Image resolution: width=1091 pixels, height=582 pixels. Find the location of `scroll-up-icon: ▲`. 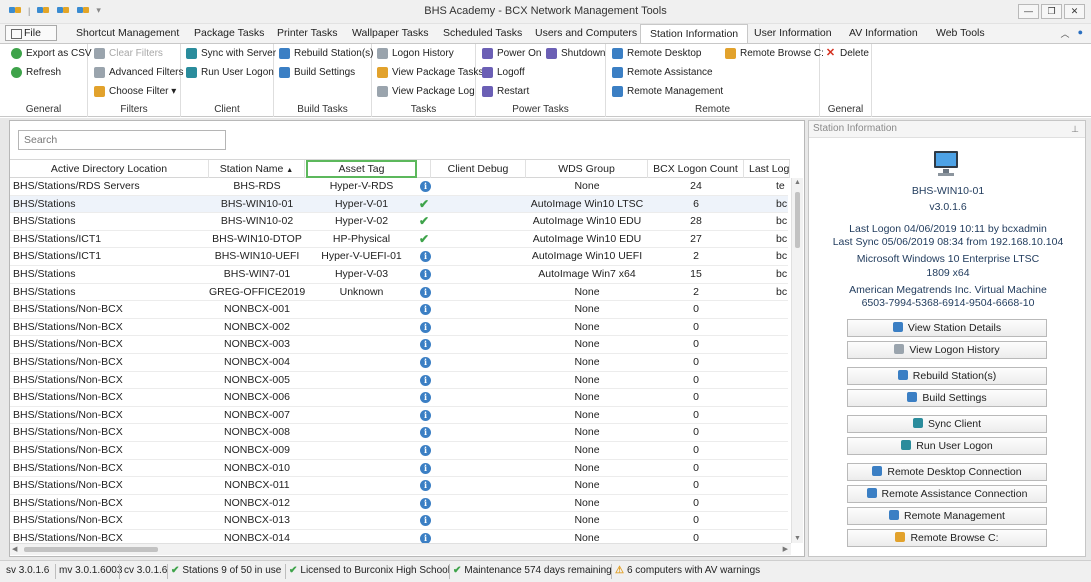

scroll-up-icon: ▲ is located at coordinates (797, 182).